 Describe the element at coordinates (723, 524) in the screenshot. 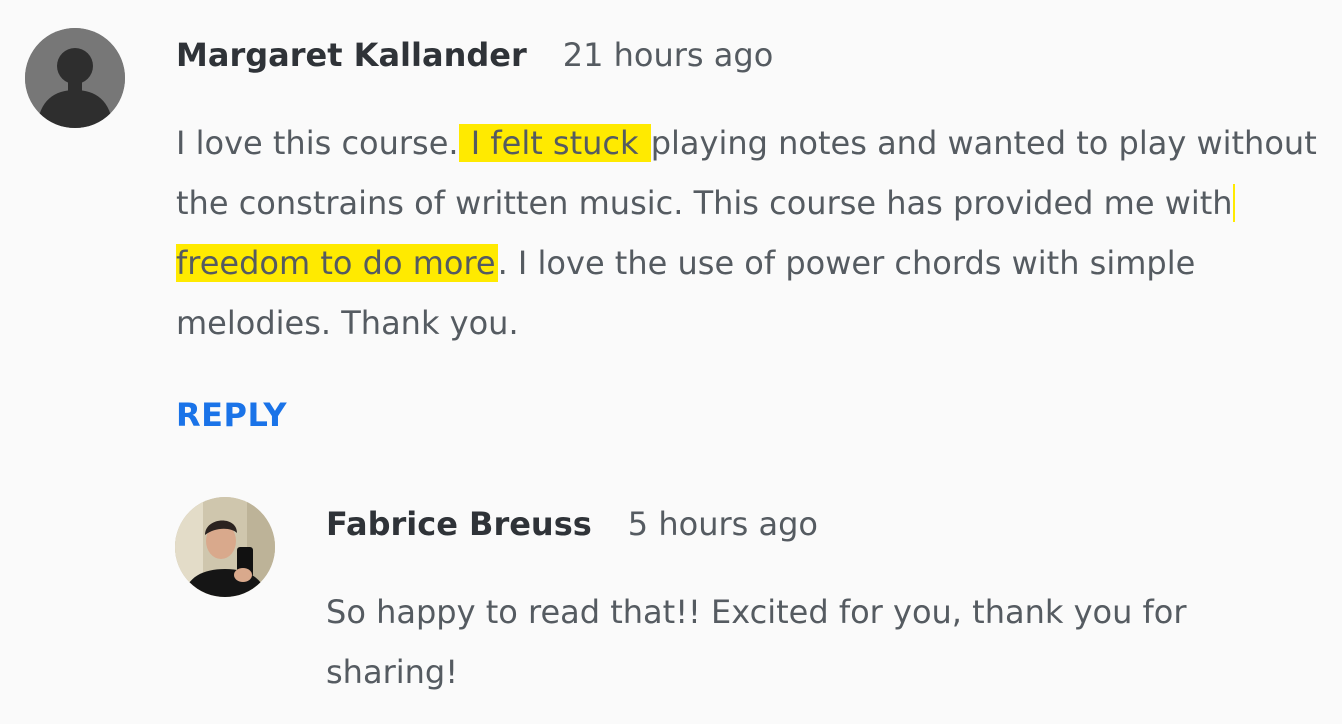

I see `reply-timestamp: 5 hours ago` at that location.